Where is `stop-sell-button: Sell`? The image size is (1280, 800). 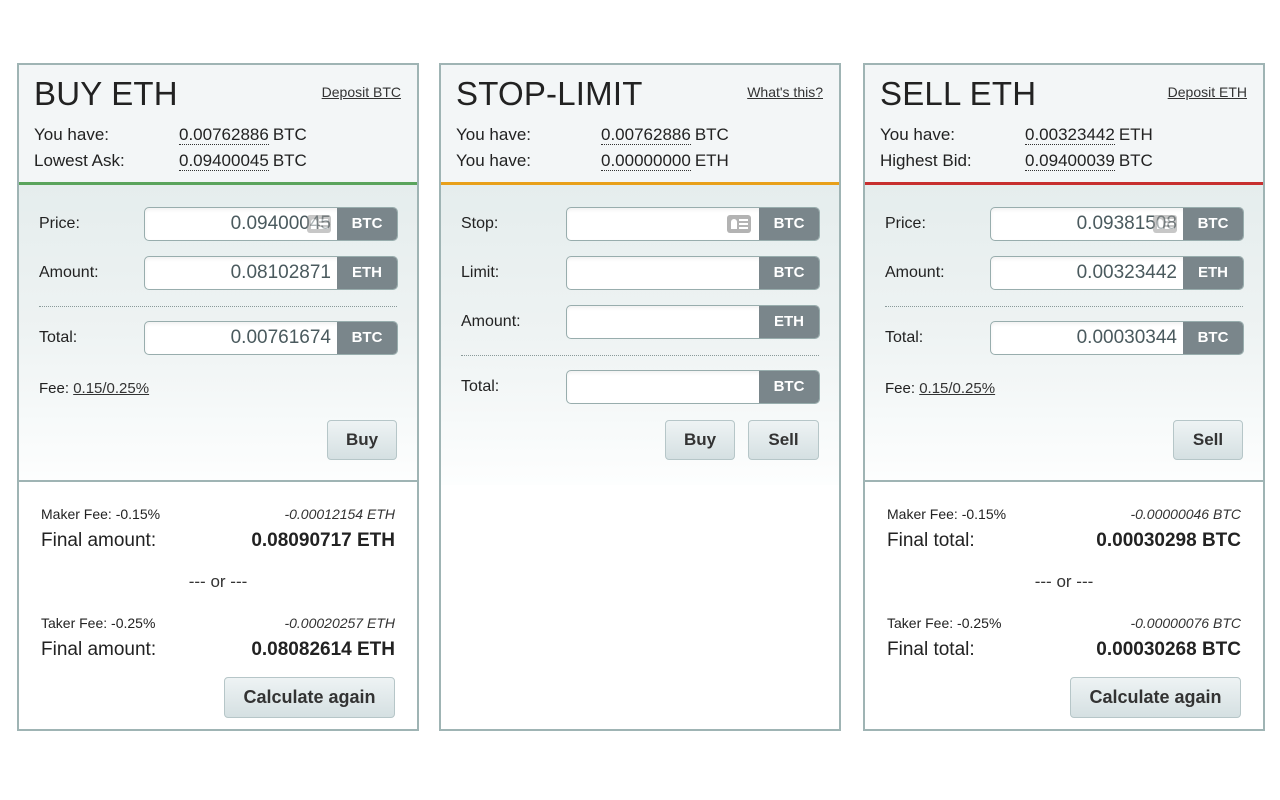
stop-sell-button: Sell is located at coordinates (783, 440).